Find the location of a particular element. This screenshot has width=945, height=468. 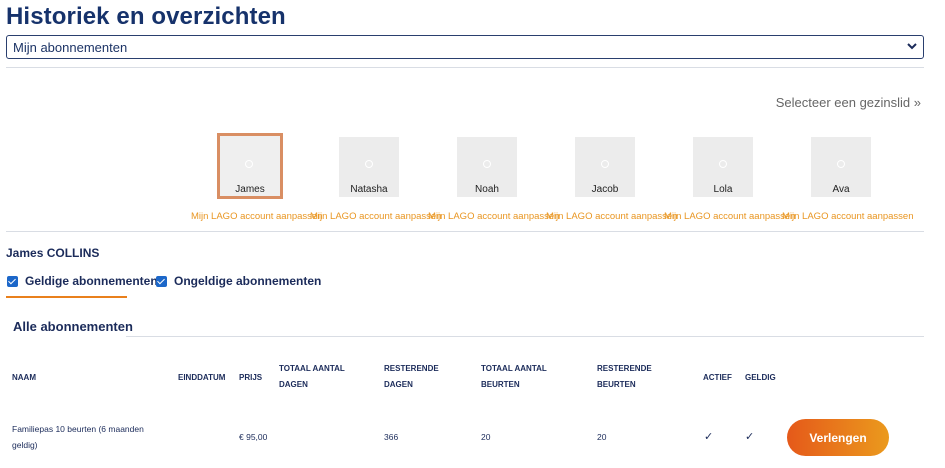

user-full-name: James COLLINS is located at coordinates (53, 253).